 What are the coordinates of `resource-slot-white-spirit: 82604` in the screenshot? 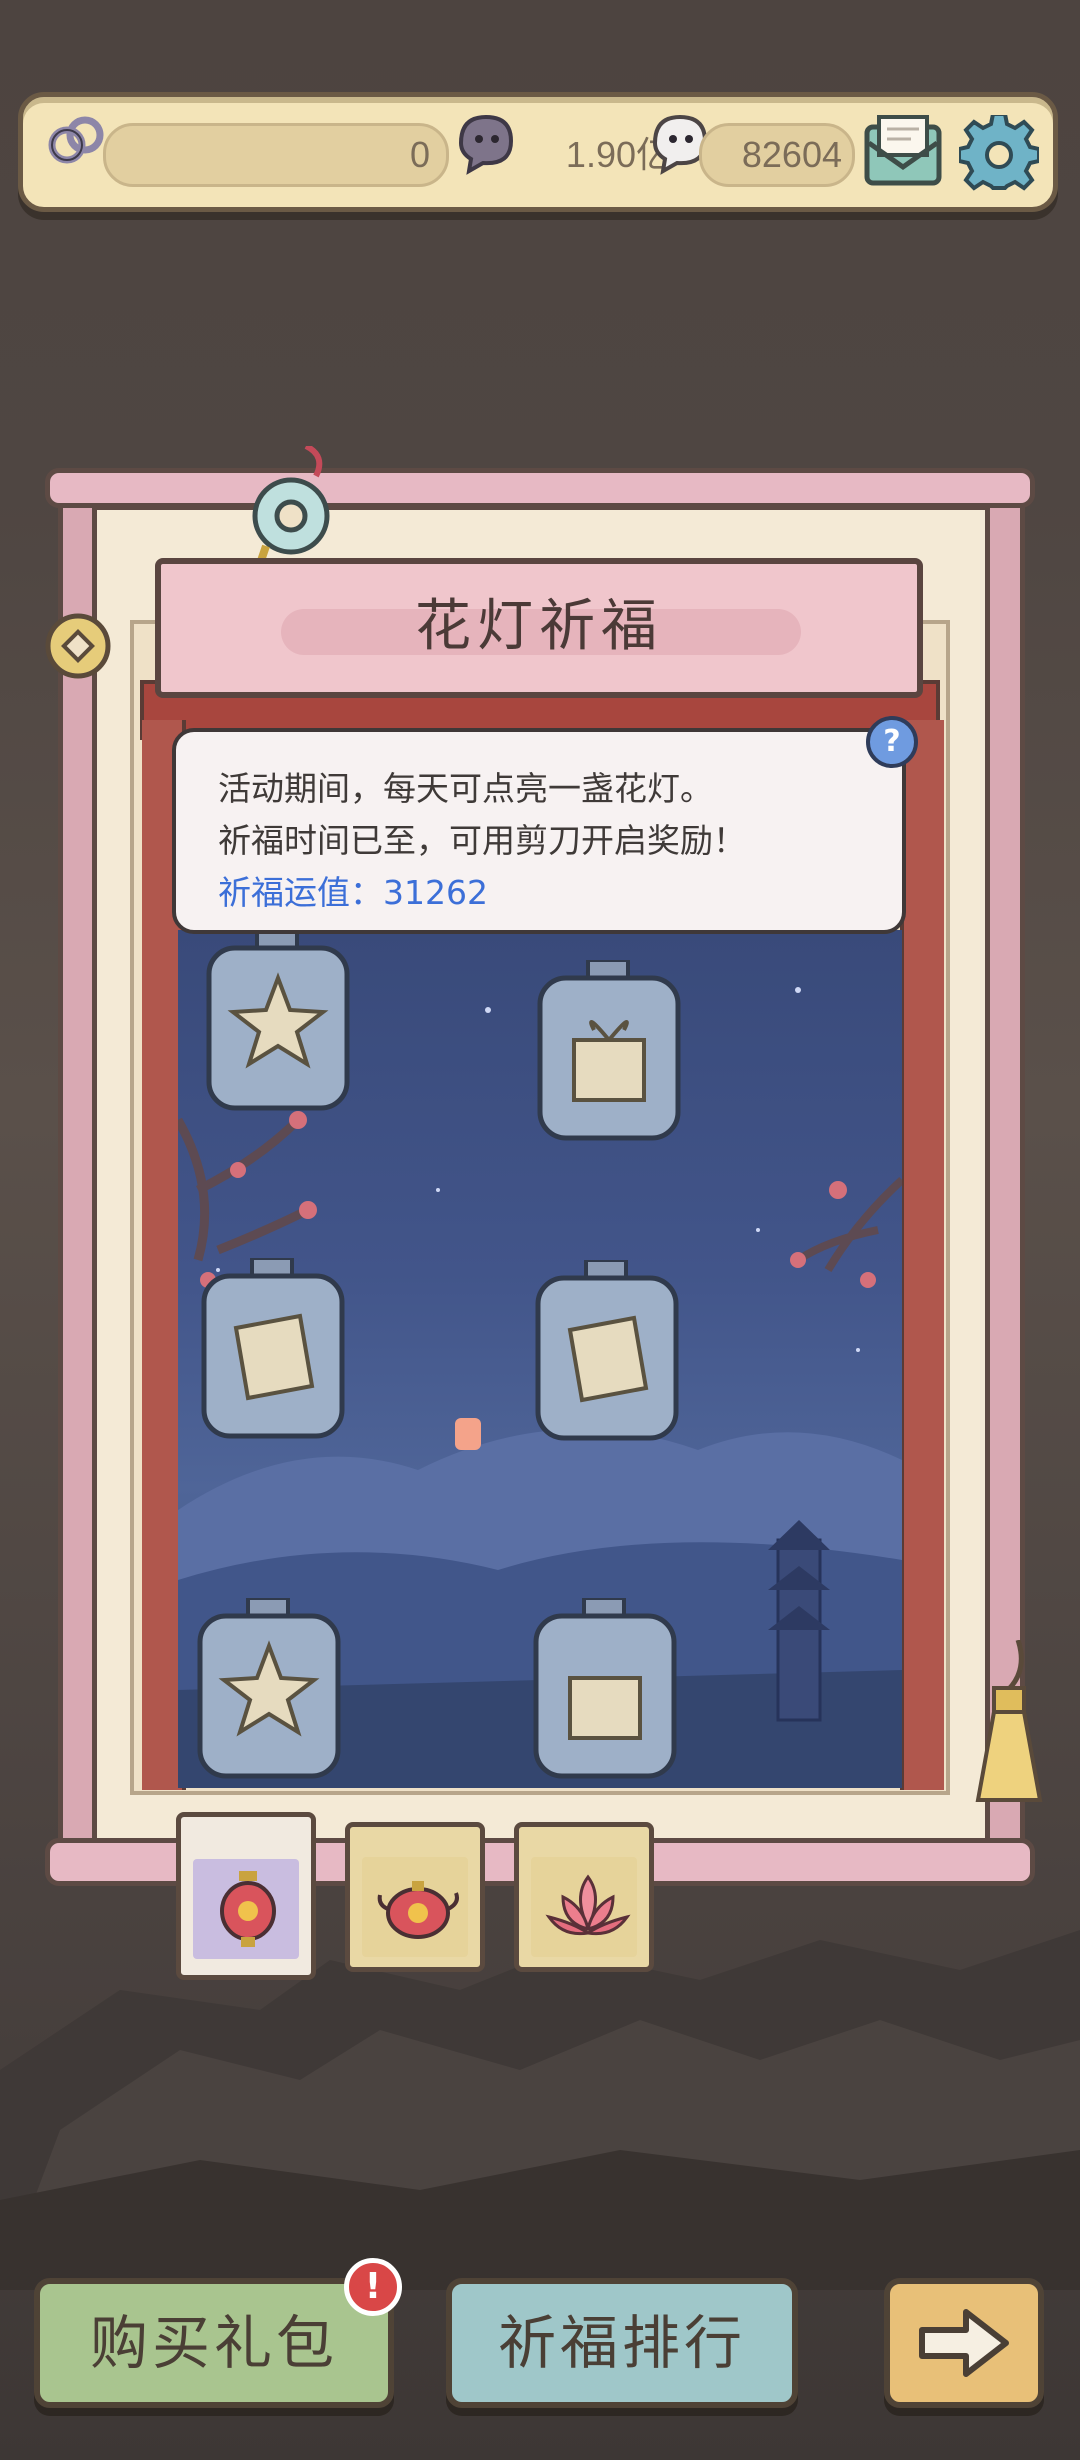 It's located at (777, 155).